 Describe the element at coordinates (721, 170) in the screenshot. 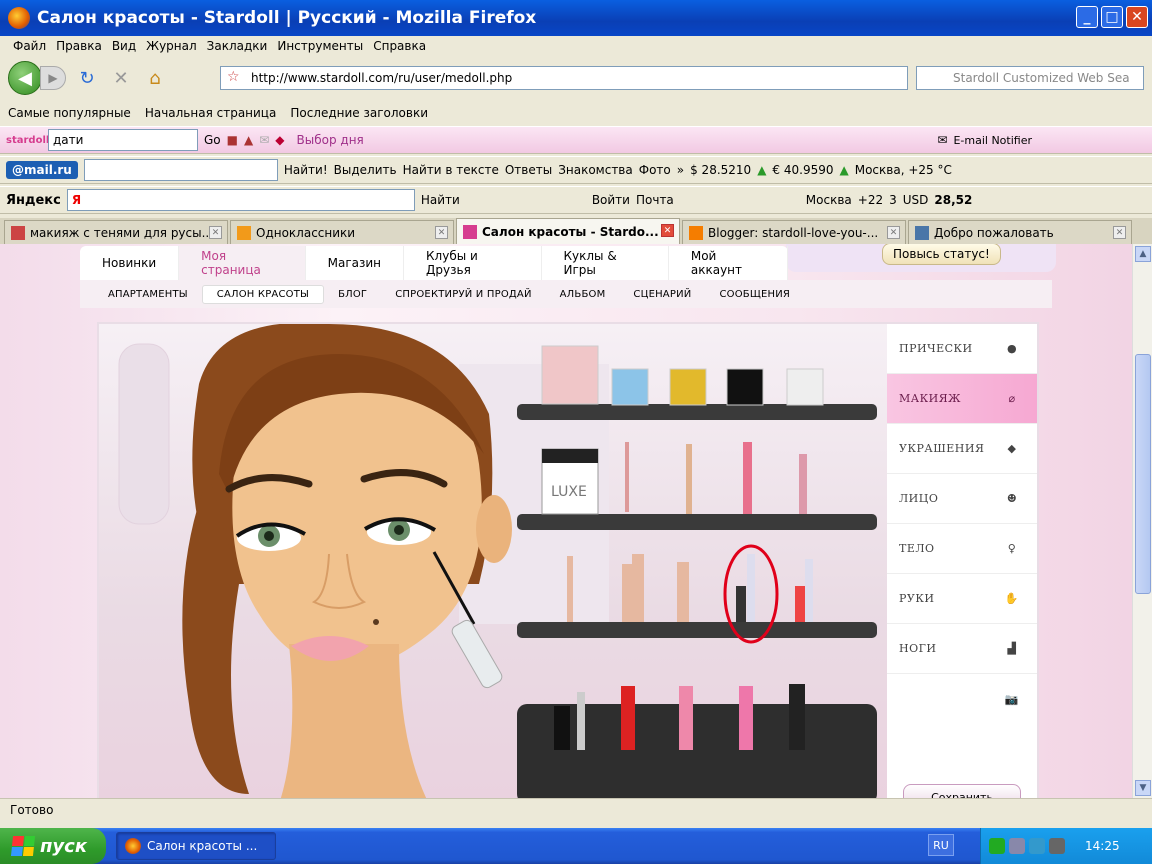

I see `usd-rate: $ 28.5210` at that location.